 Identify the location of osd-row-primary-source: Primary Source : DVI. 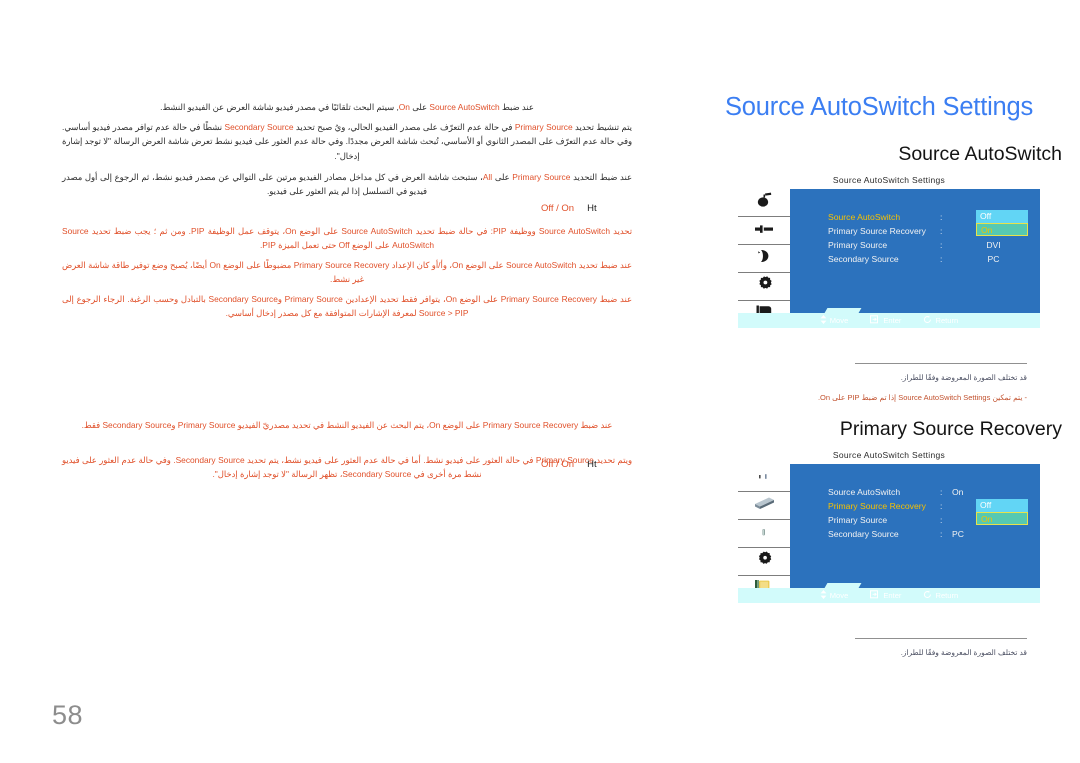
(930, 245).